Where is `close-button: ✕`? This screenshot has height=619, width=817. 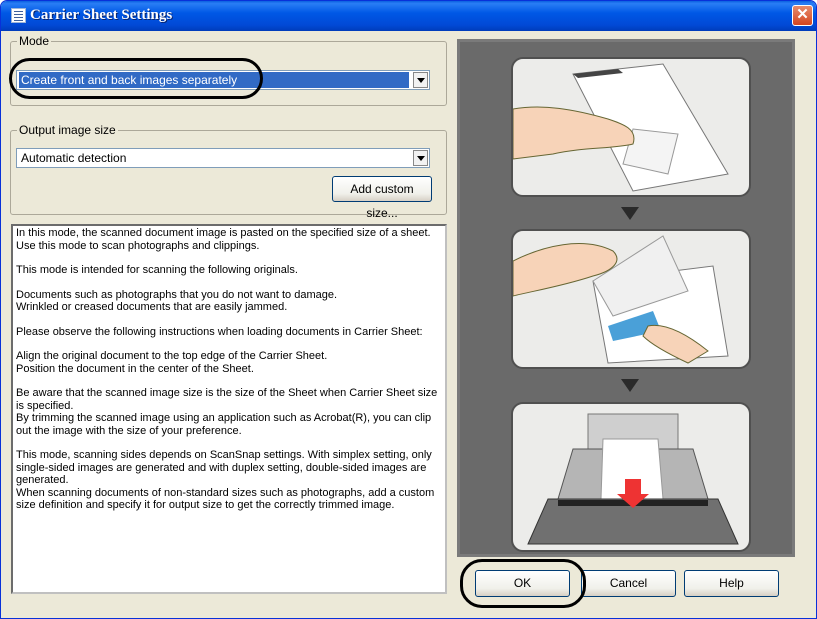
close-button: ✕ is located at coordinates (802, 15).